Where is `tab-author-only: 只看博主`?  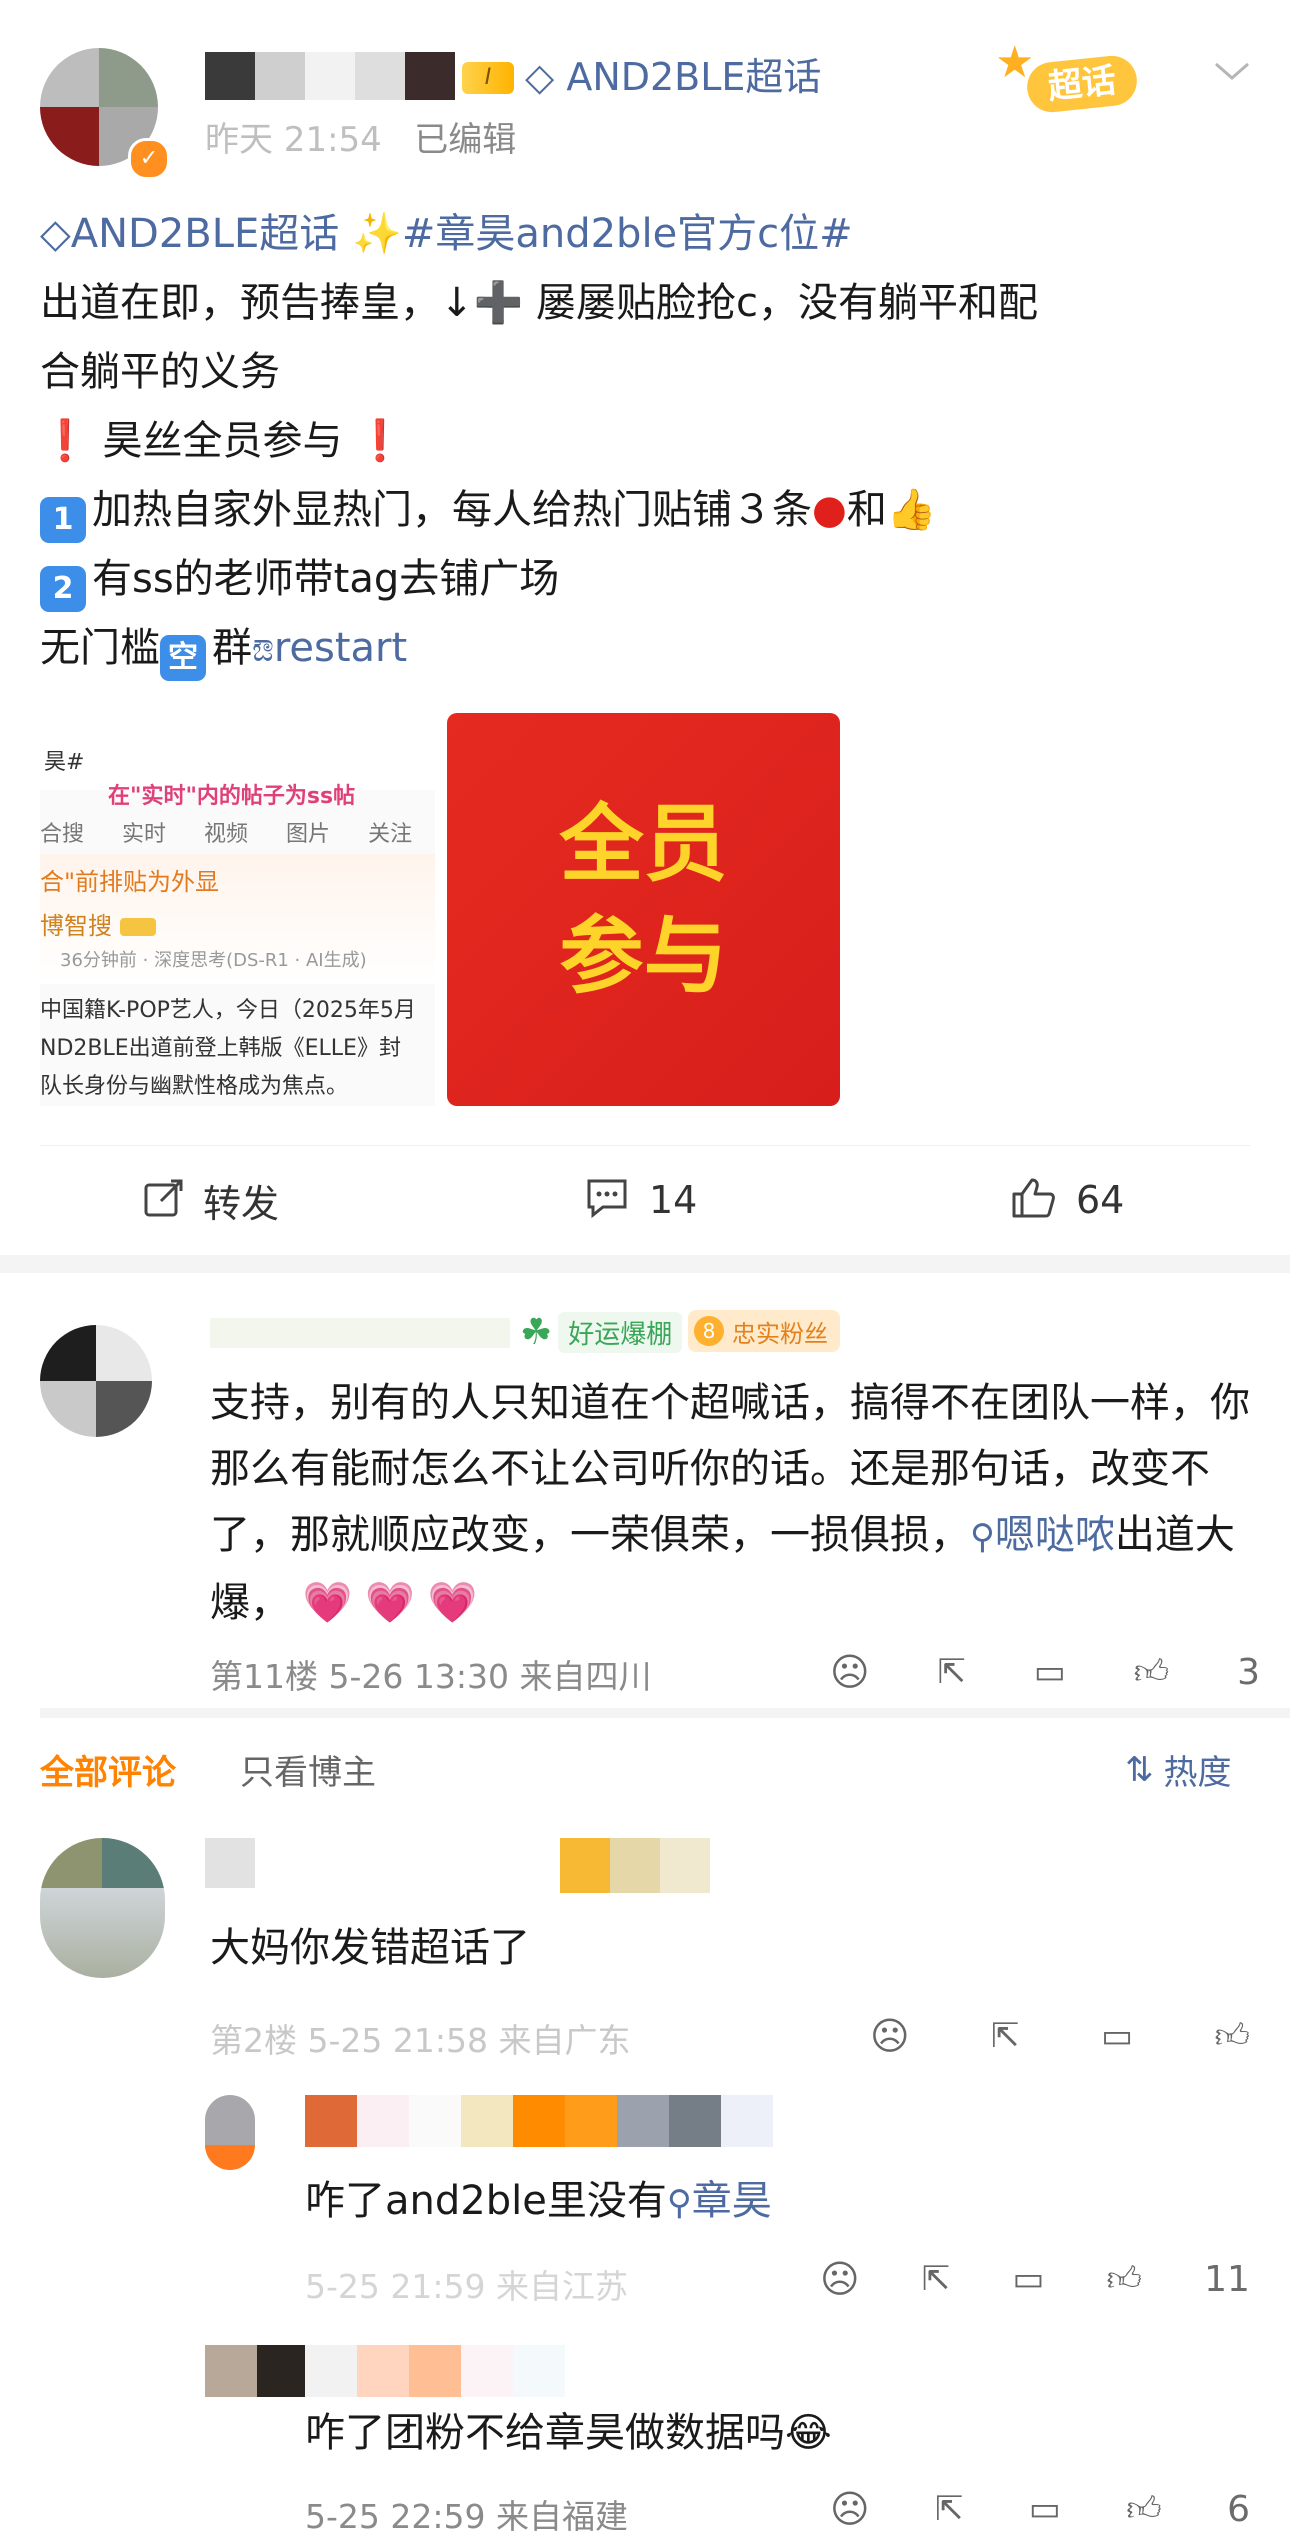
tab-author-only: 只看博主 is located at coordinates (308, 1769).